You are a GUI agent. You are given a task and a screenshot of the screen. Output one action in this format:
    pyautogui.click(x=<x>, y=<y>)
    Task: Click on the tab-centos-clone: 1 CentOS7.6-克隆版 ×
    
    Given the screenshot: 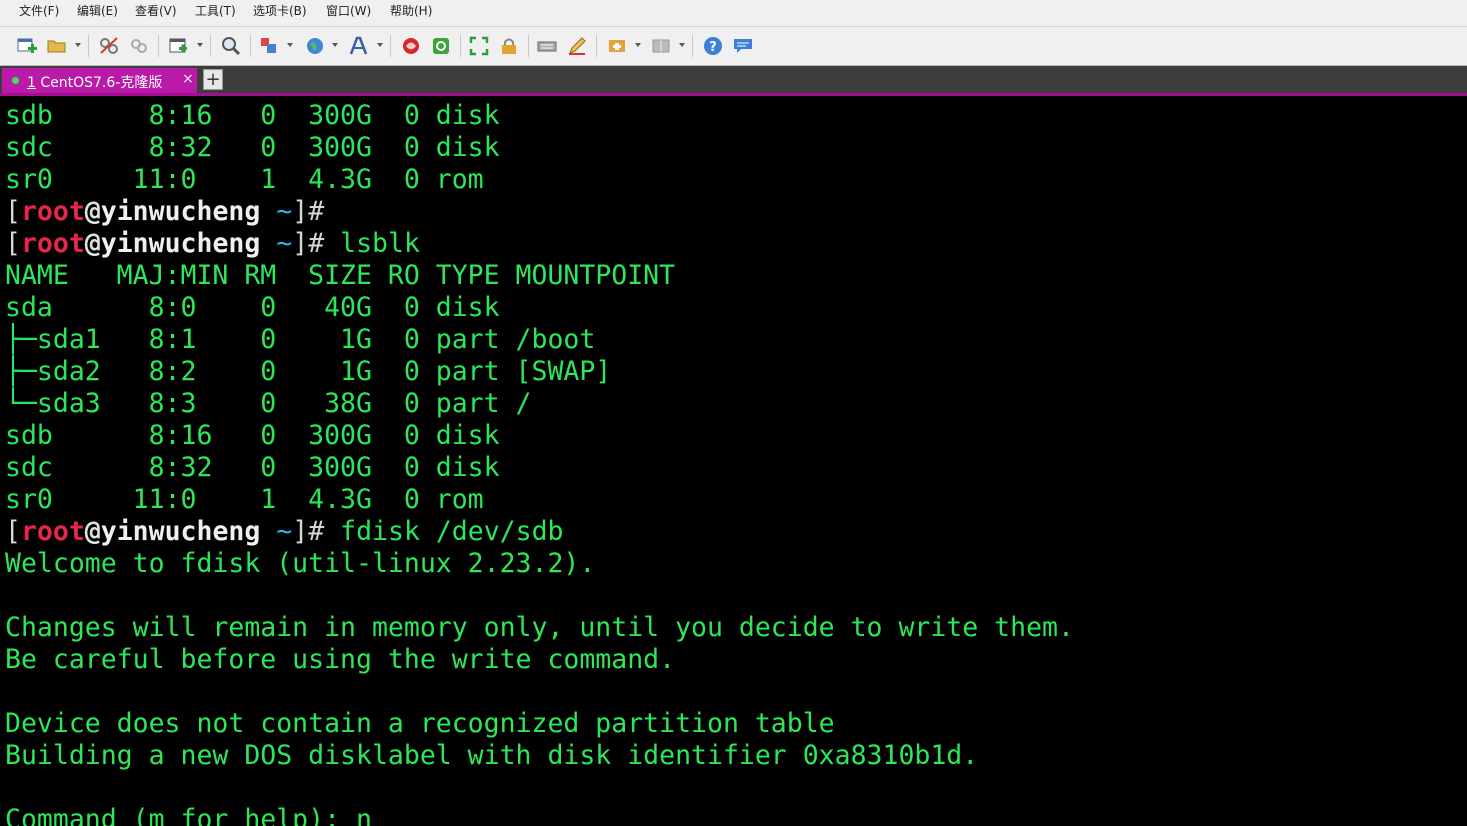 What is the action you would take?
    pyautogui.click(x=99, y=80)
    